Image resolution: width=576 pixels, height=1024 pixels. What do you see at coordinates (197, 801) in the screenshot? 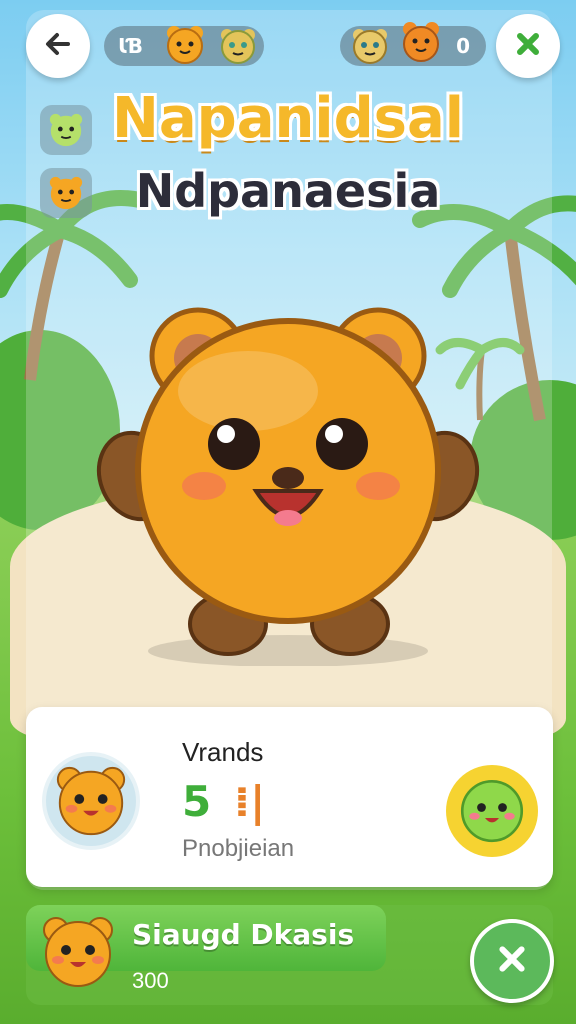
I see `stat-value-green: 5` at bounding box center [197, 801].